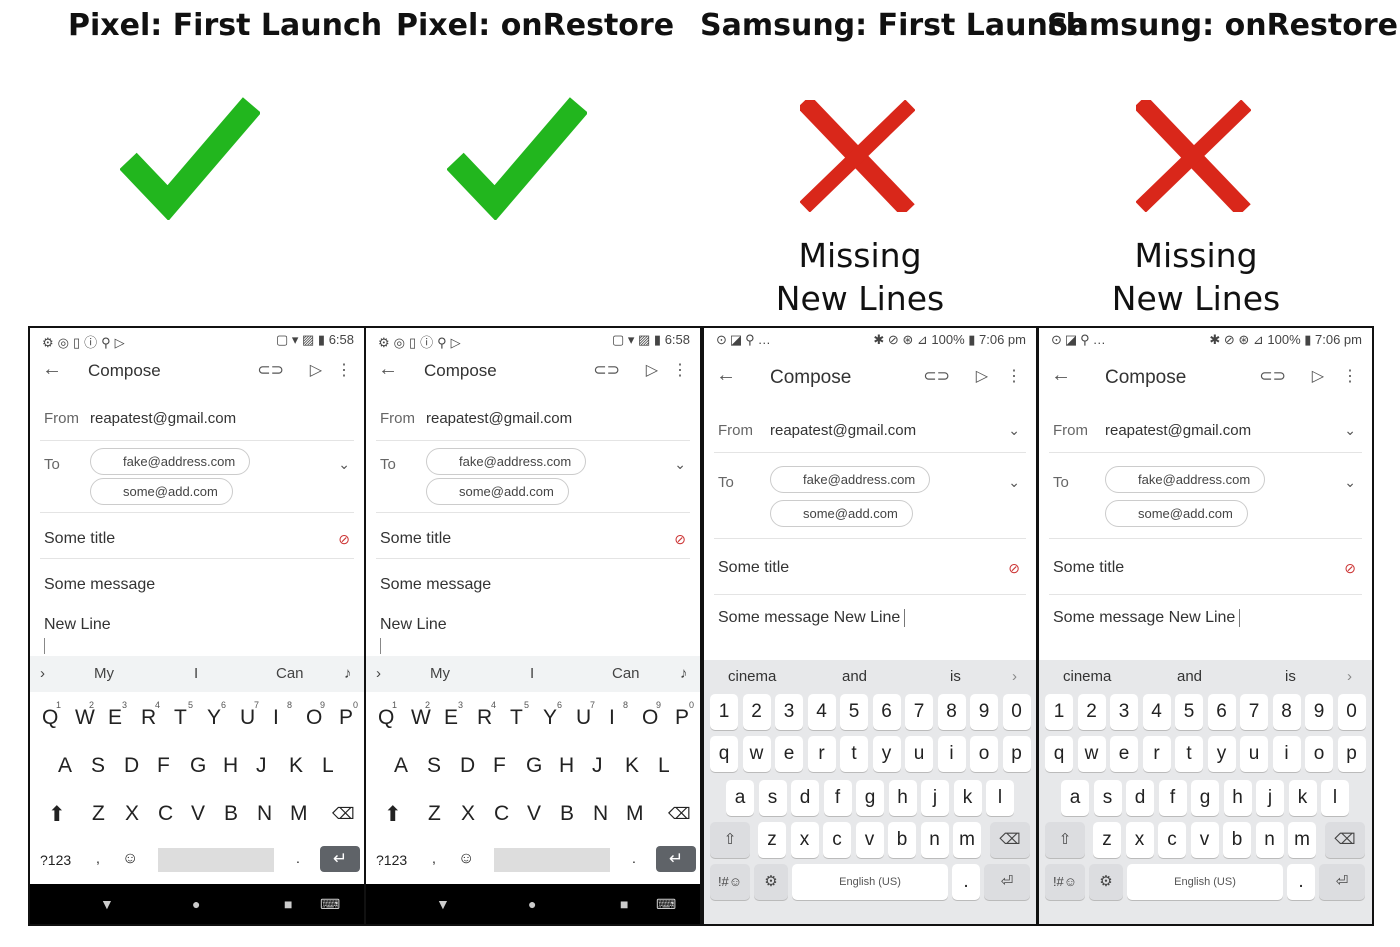 This screenshot has width=1400, height=947. I want to click on key-l: l, so click(1335, 798).